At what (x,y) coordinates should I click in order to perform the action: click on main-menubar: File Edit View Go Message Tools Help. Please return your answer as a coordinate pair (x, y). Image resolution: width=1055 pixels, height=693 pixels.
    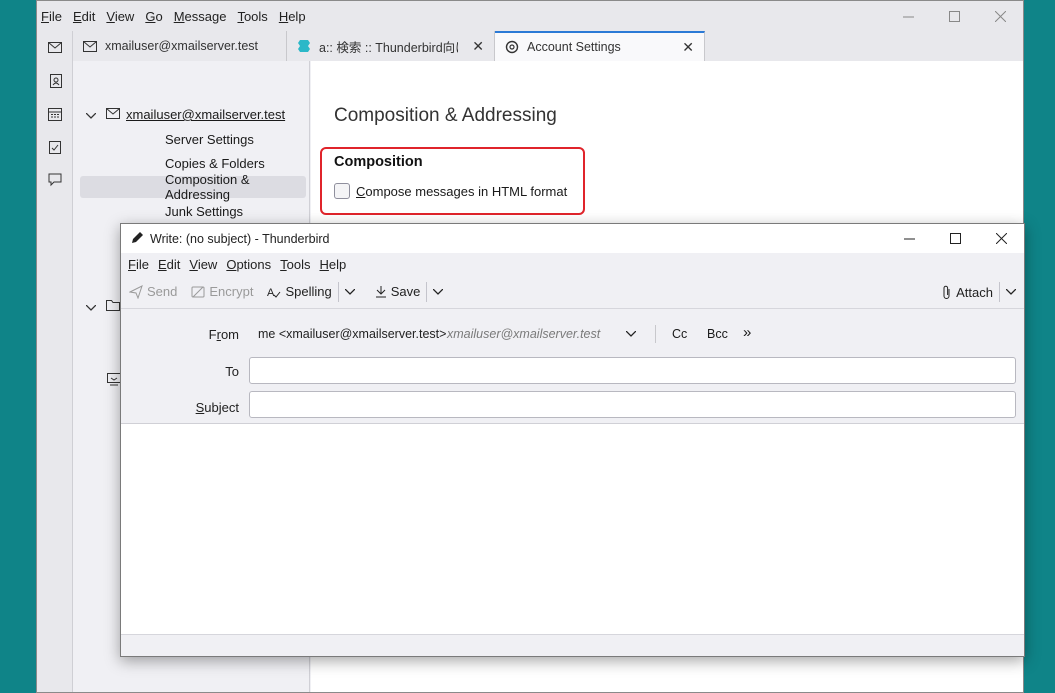
    Looking at the image, I should click on (530, 16).